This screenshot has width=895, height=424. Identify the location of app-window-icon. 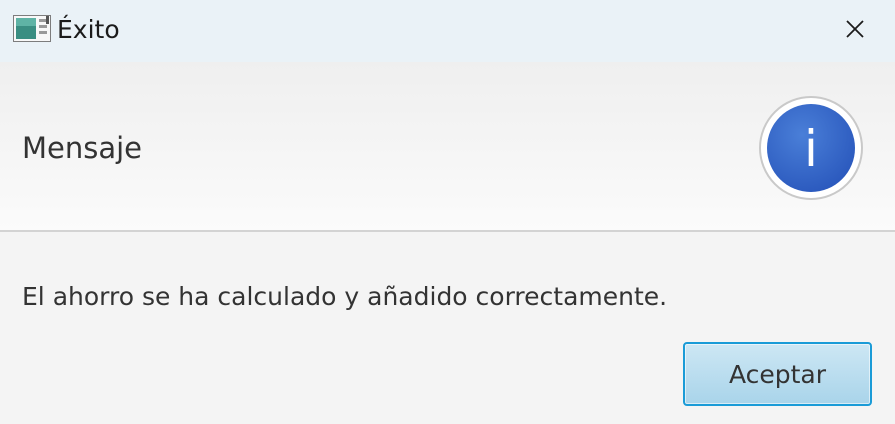
(32, 28).